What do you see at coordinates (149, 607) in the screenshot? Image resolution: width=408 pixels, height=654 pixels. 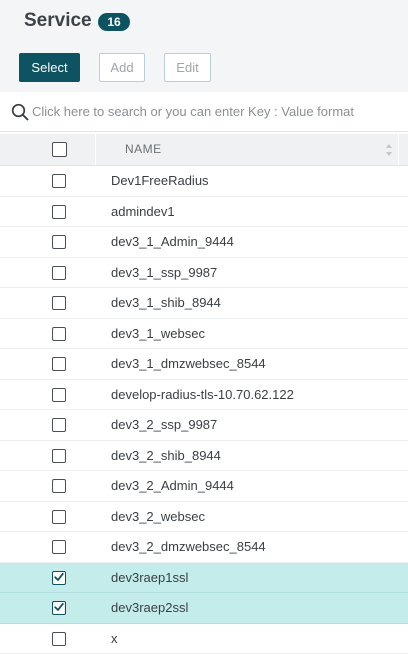 I see `service-name: dev3raep2ssl` at bounding box center [149, 607].